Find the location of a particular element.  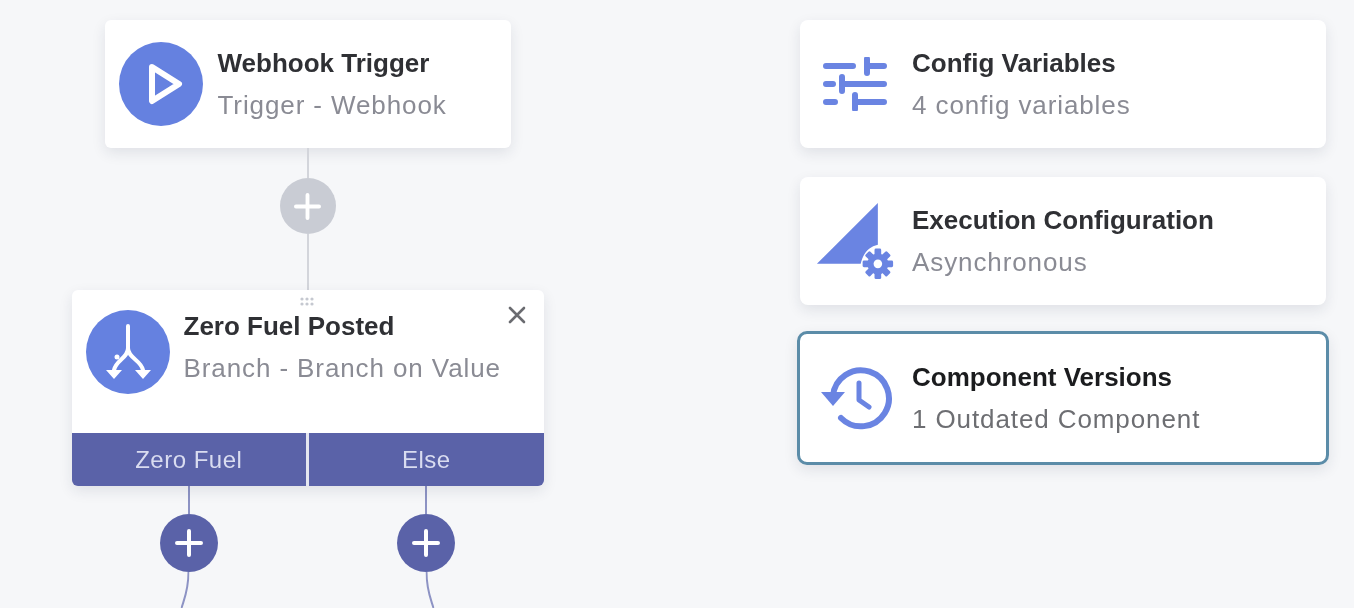

settings-card: Component Versions 1 Outdated Component is located at coordinates (1063, 398).